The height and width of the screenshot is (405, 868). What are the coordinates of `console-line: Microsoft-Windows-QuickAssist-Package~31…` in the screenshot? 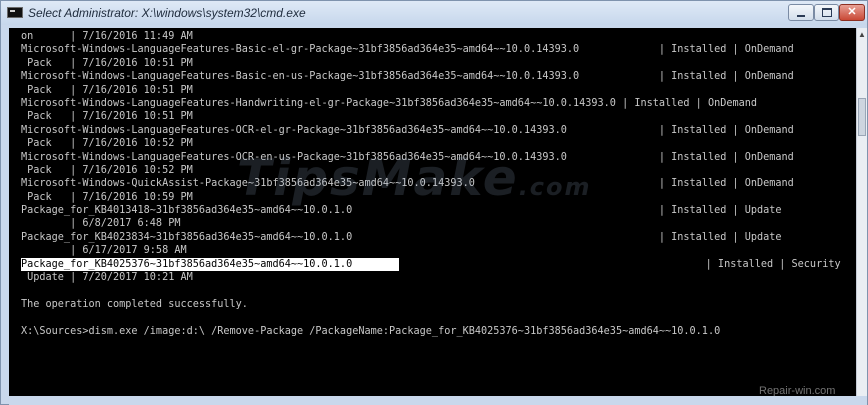 It's located at (431, 183).